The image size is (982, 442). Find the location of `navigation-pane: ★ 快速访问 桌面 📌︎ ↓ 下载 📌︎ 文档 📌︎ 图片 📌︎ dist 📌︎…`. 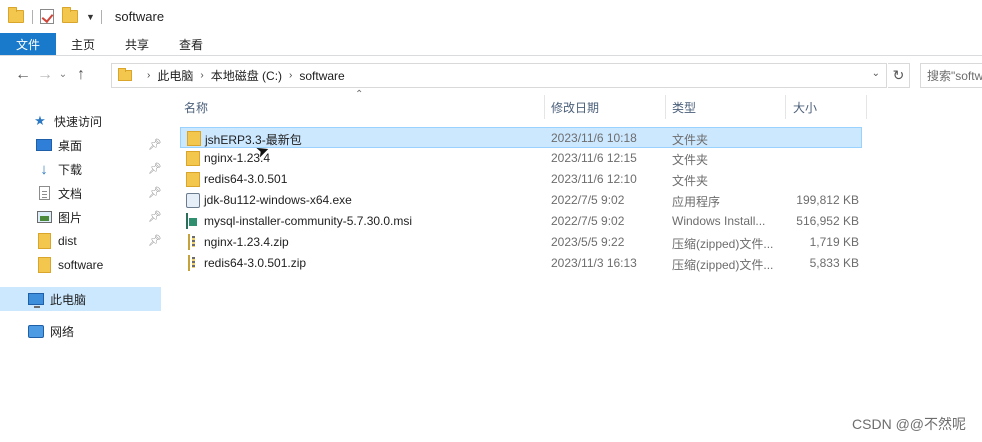

navigation-pane: ★ 快速访问 桌面 📌︎ ↓ 下载 📌︎ 文档 📌︎ 图片 📌︎ dist 📌︎… is located at coordinates (85, 268).